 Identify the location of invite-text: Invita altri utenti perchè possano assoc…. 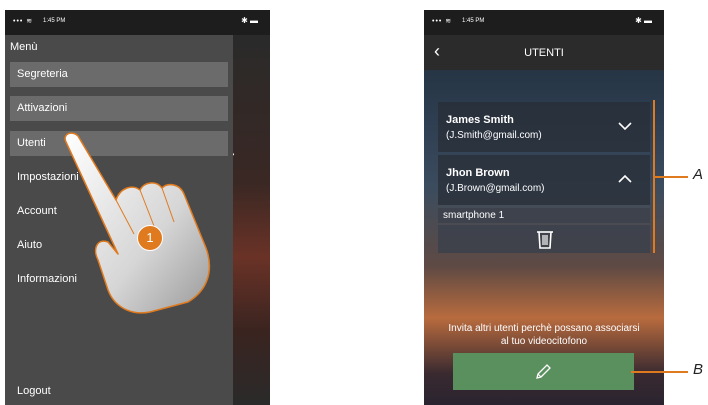
(544, 335).